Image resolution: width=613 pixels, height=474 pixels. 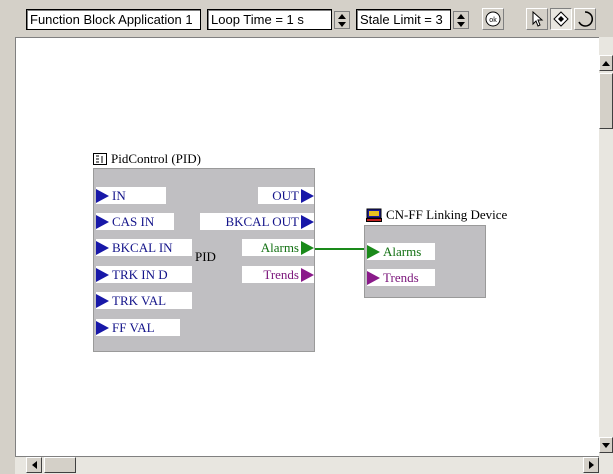 I want to click on scroll-down-icon, so click(x=606, y=445).